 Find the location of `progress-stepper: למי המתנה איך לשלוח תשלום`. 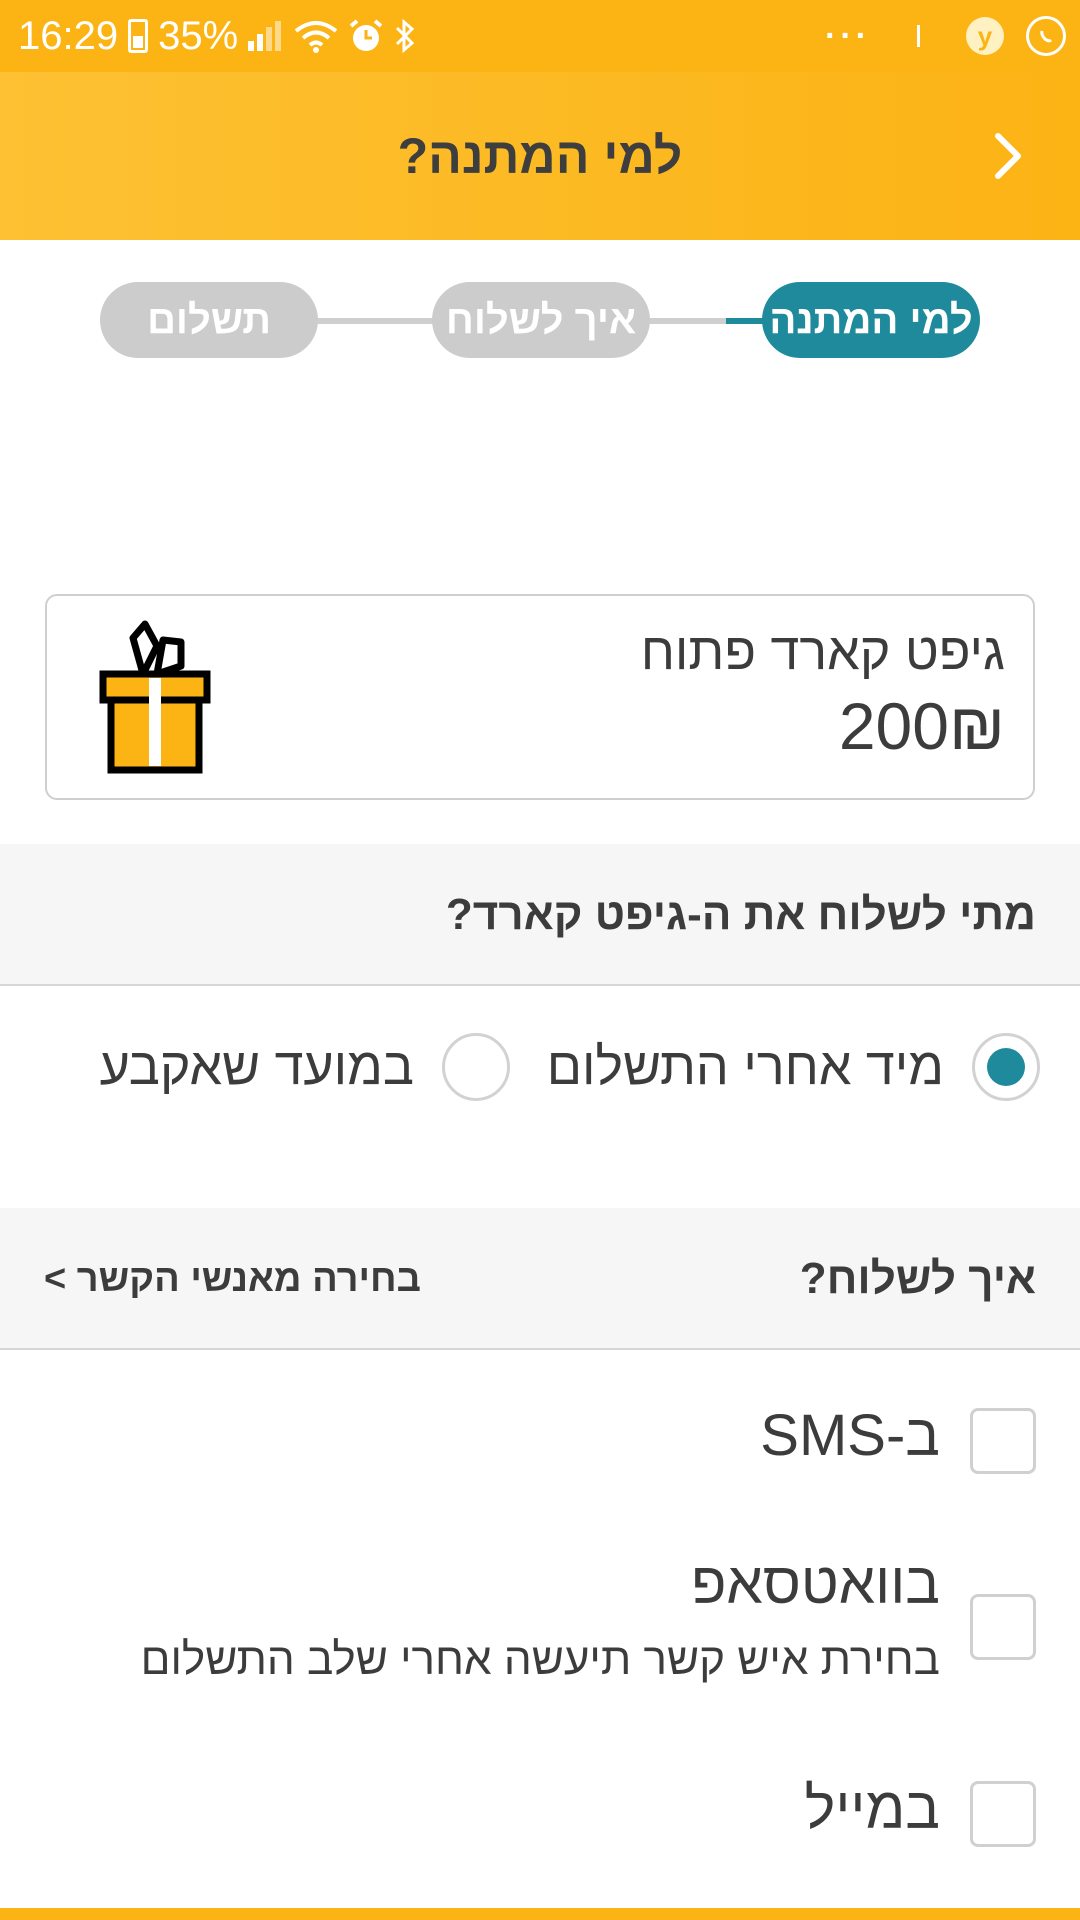

progress-stepper: למי המתנה איך לשלוח תשלום is located at coordinates (540, 320).